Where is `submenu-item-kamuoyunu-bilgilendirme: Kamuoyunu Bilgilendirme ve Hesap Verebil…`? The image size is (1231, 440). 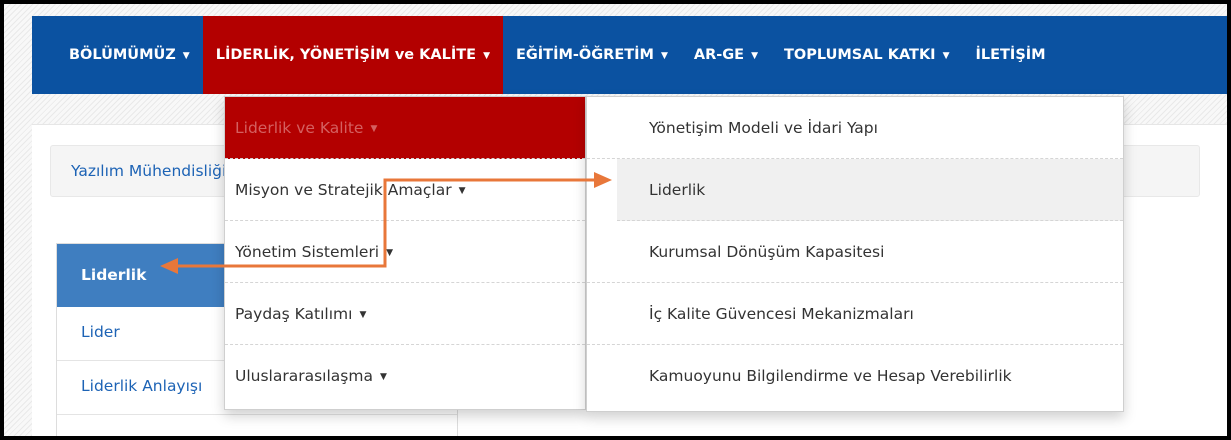
submenu-item-kamuoyunu-bilgilendirme: Kamuoyunu Bilgilendirme ve Hesap Verebil… is located at coordinates (855, 376).